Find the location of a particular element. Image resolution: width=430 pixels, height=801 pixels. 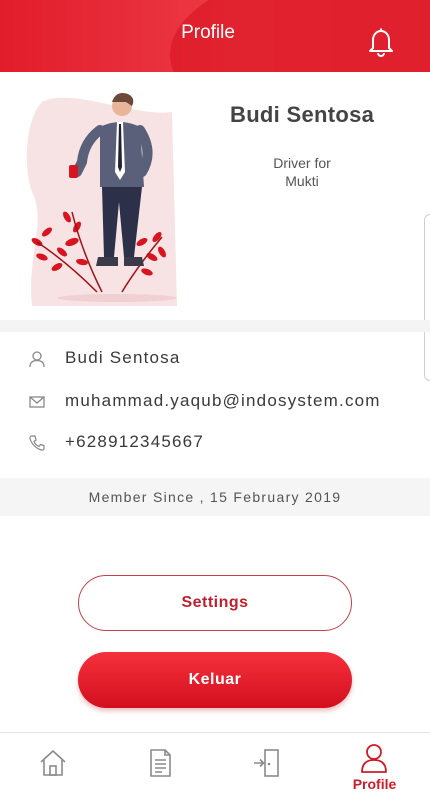

logout-button: Keluar is located at coordinates (215, 680).